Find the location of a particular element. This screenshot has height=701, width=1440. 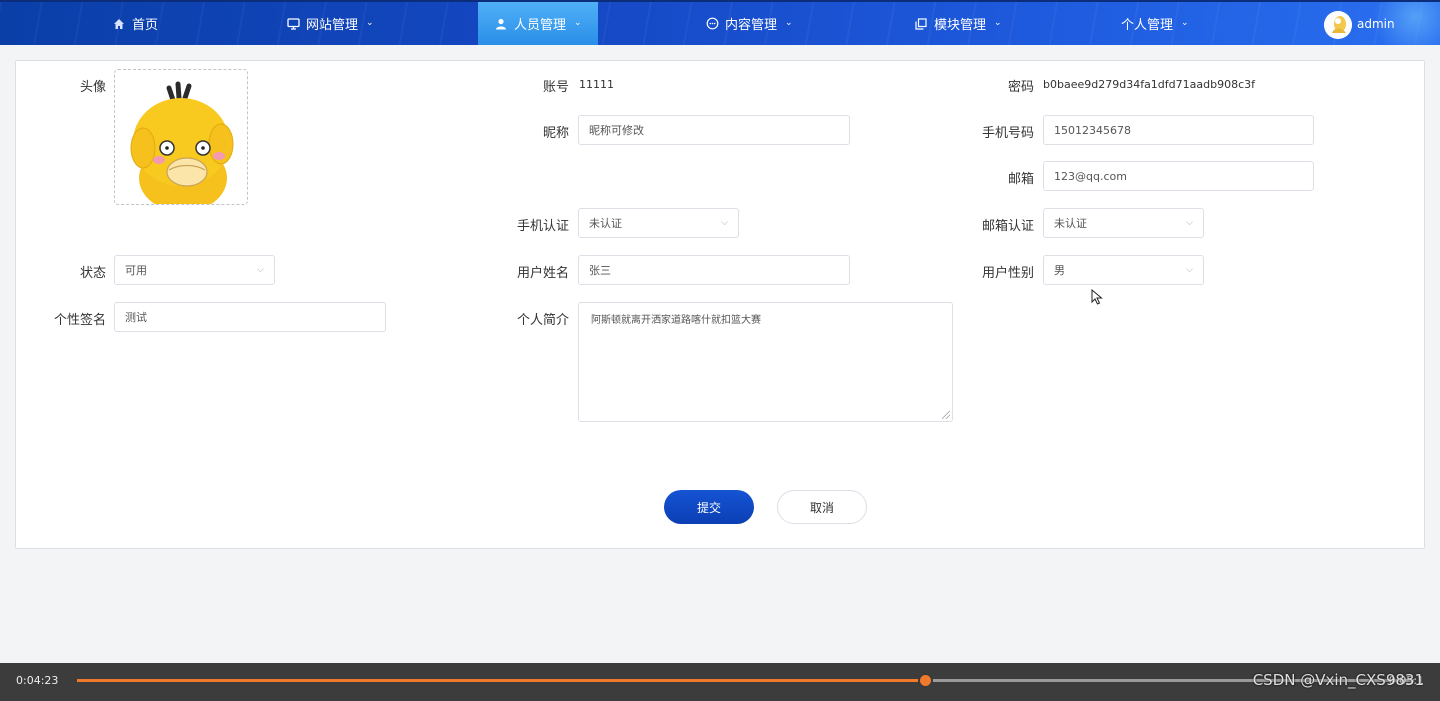

email-input: 123@qq.com is located at coordinates (1178, 176).